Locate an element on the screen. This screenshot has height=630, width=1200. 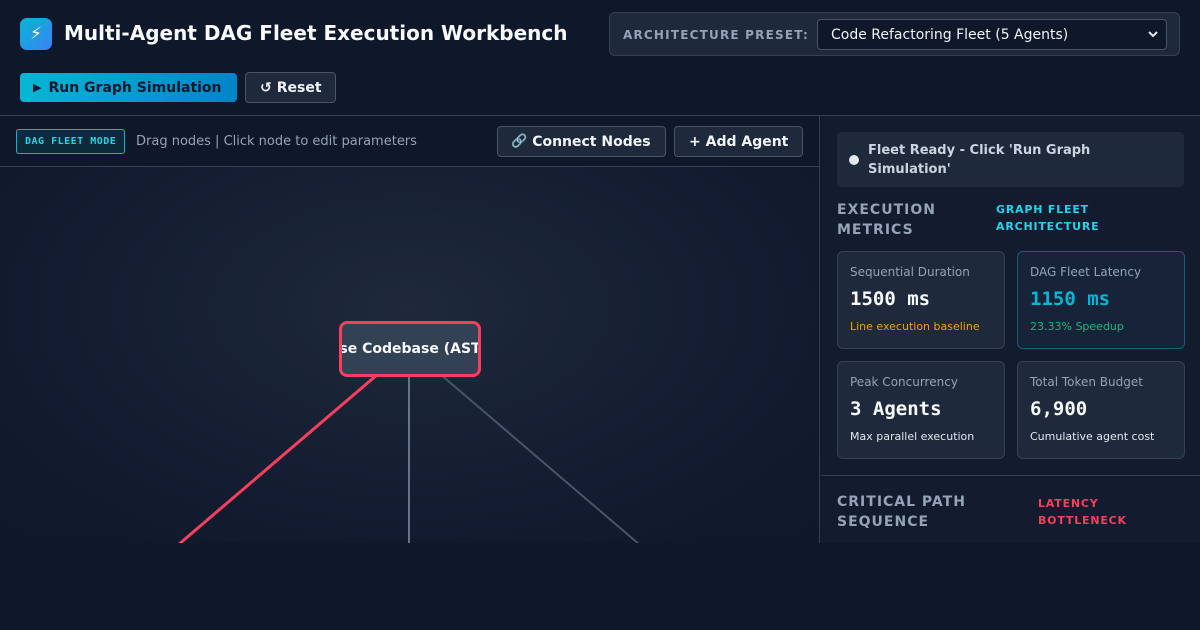
run-graph-simulation-button: ▶ Run Graph Simulation is located at coordinates (128, 87).